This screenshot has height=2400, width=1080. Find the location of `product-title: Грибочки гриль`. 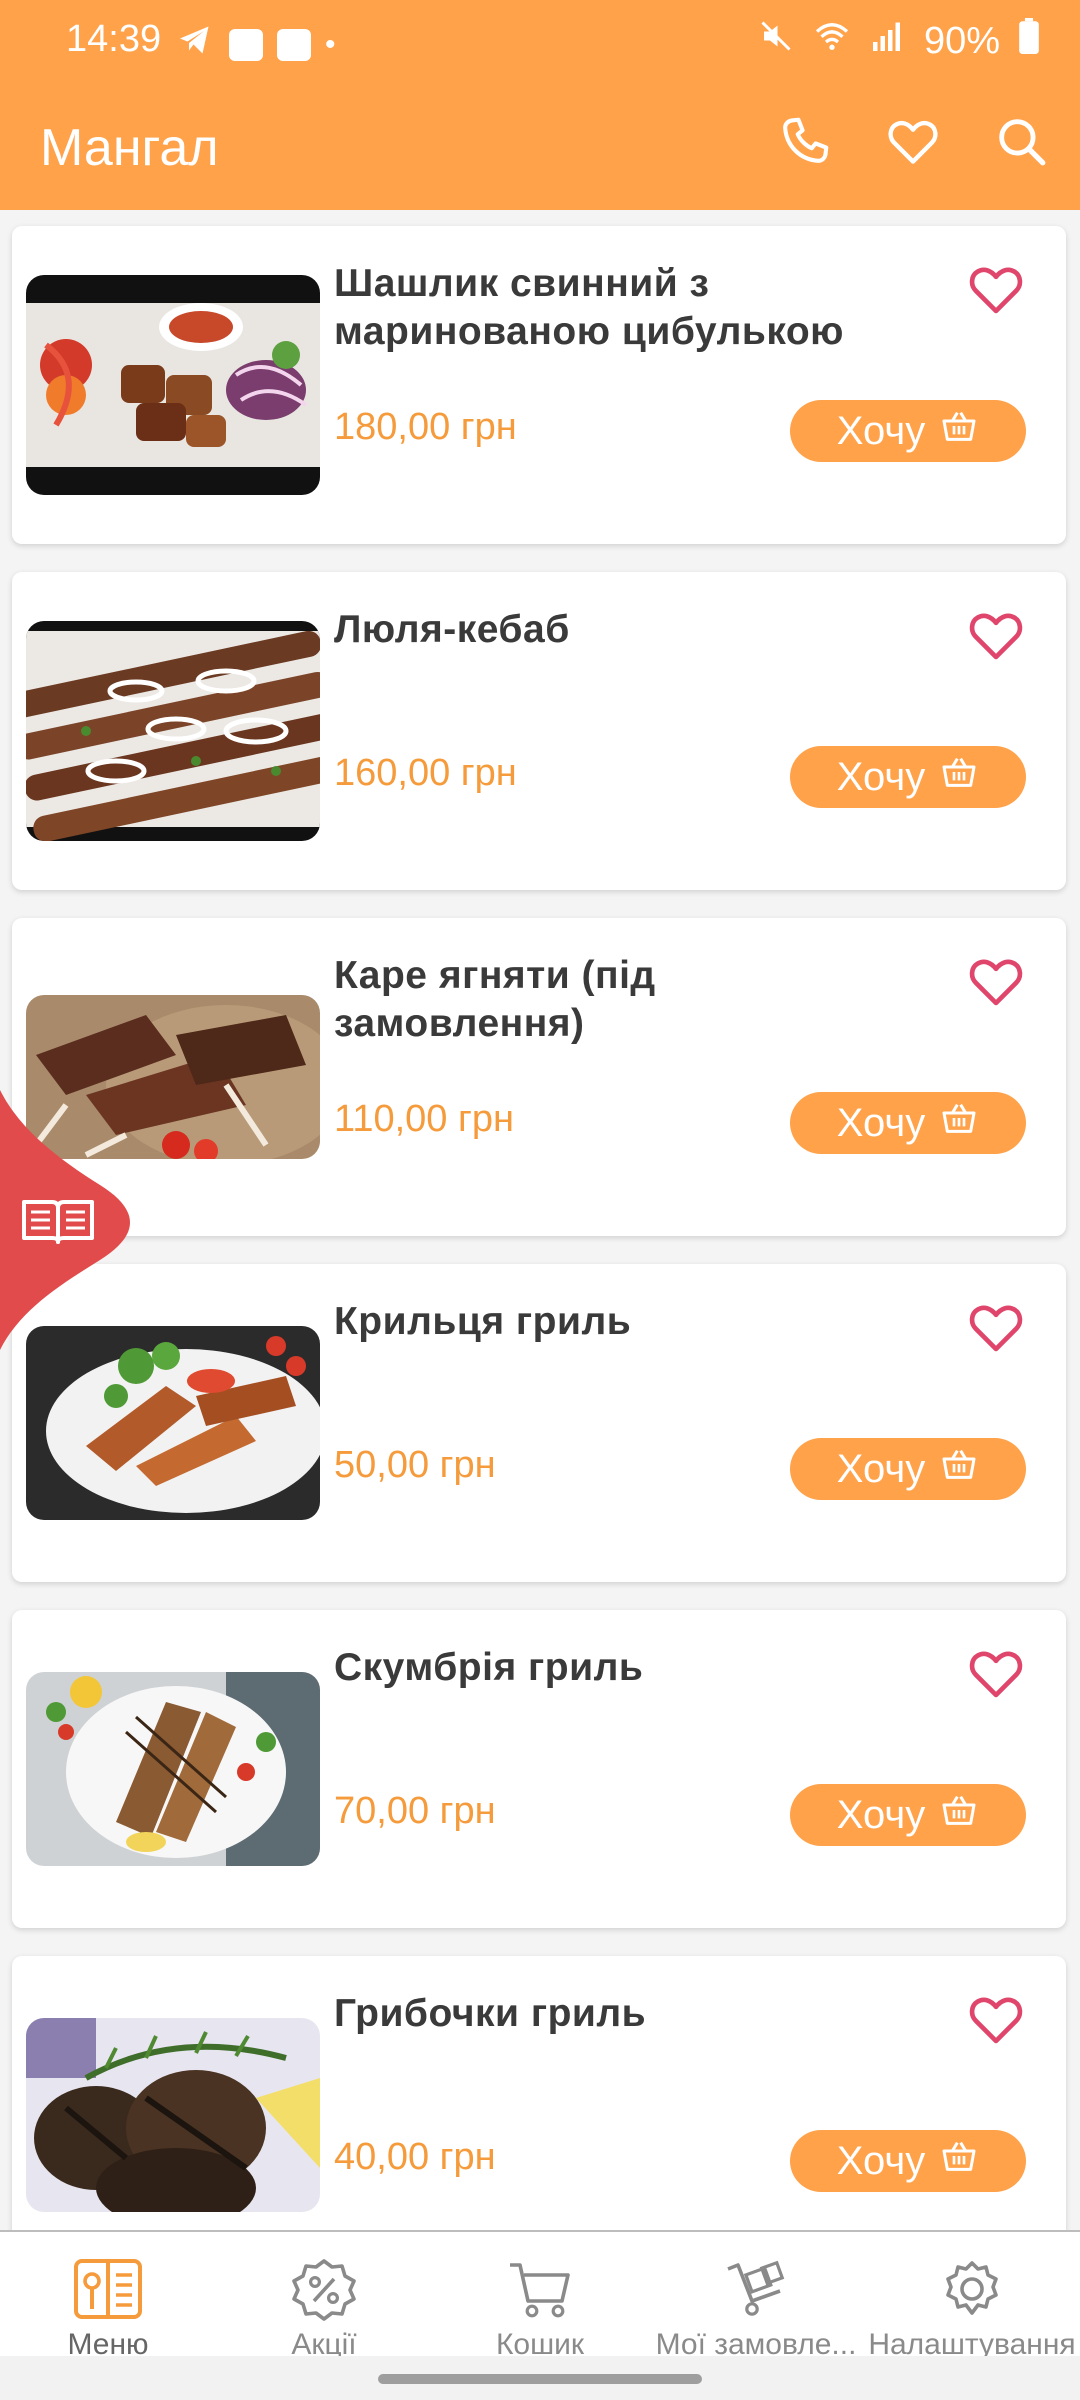

product-title: Грибочки гриль is located at coordinates (490, 2013).